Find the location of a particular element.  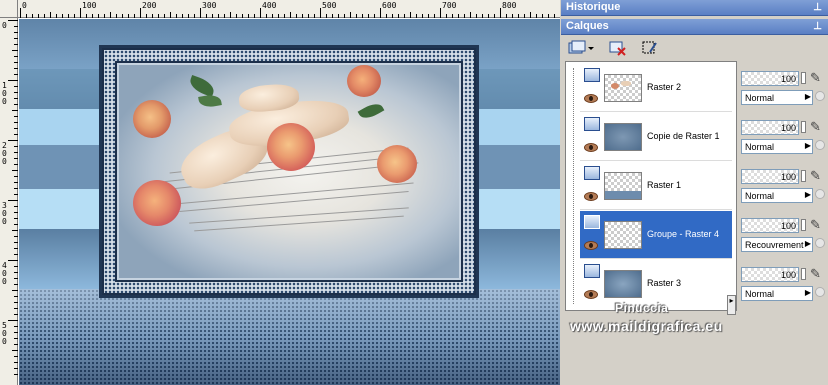

new-layer-button is located at coordinates (581, 48).